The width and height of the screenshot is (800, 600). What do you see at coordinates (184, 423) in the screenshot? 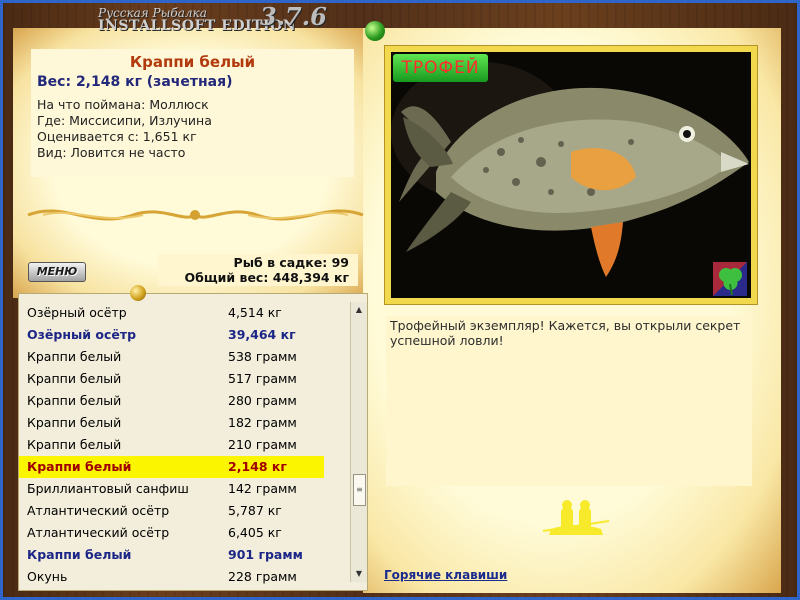
I see `list-item: Краппи белый 182 грамм` at bounding box center [184, 423].